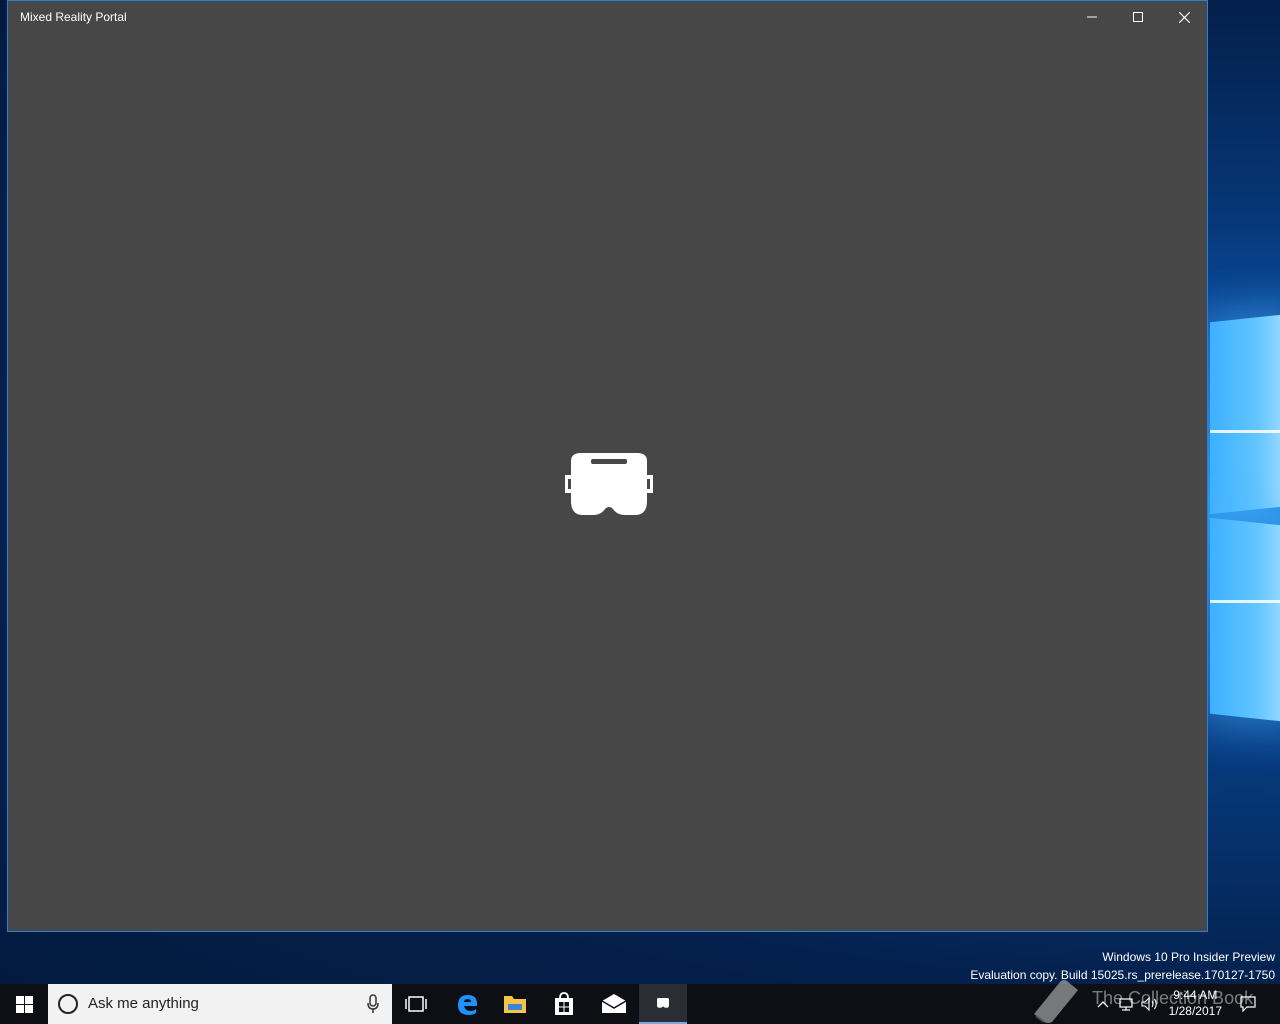  Describe the element at coordinates (220, 1004) in the screenshot. I see `cortana-search-box: Ask me anything` at that location.